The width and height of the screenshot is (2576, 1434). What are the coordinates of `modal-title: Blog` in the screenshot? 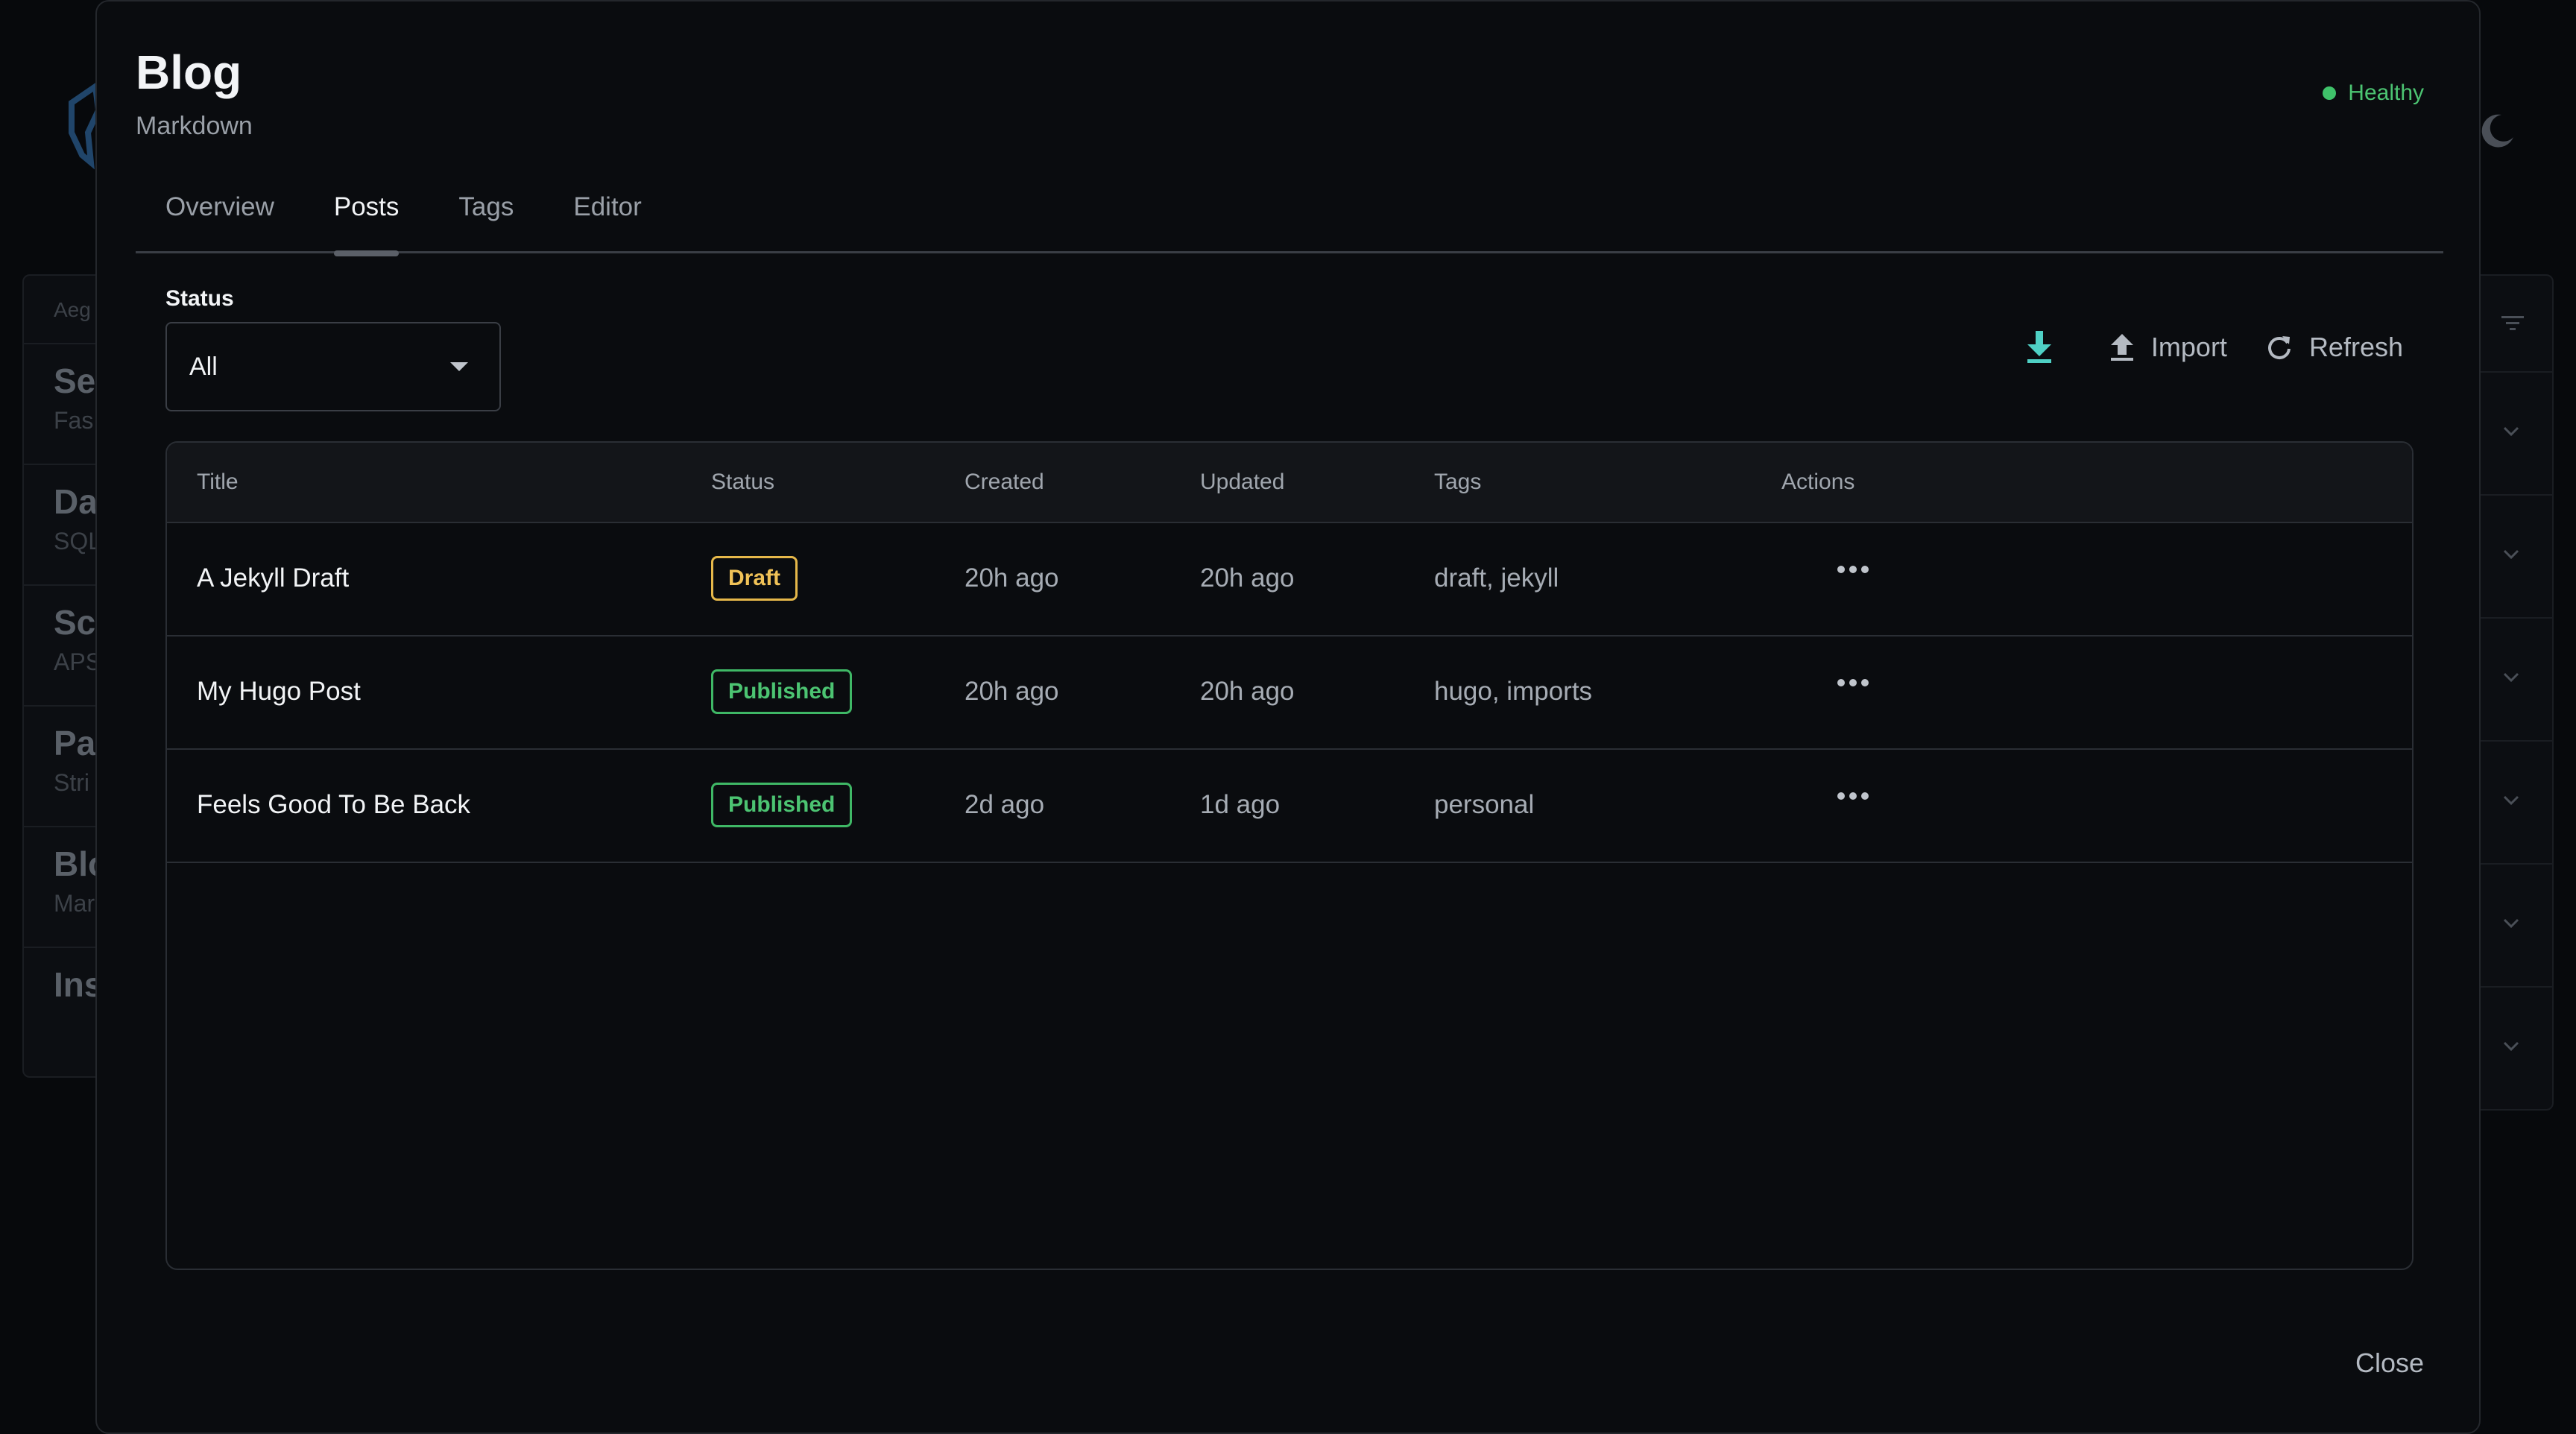 It's located at (189, 72).